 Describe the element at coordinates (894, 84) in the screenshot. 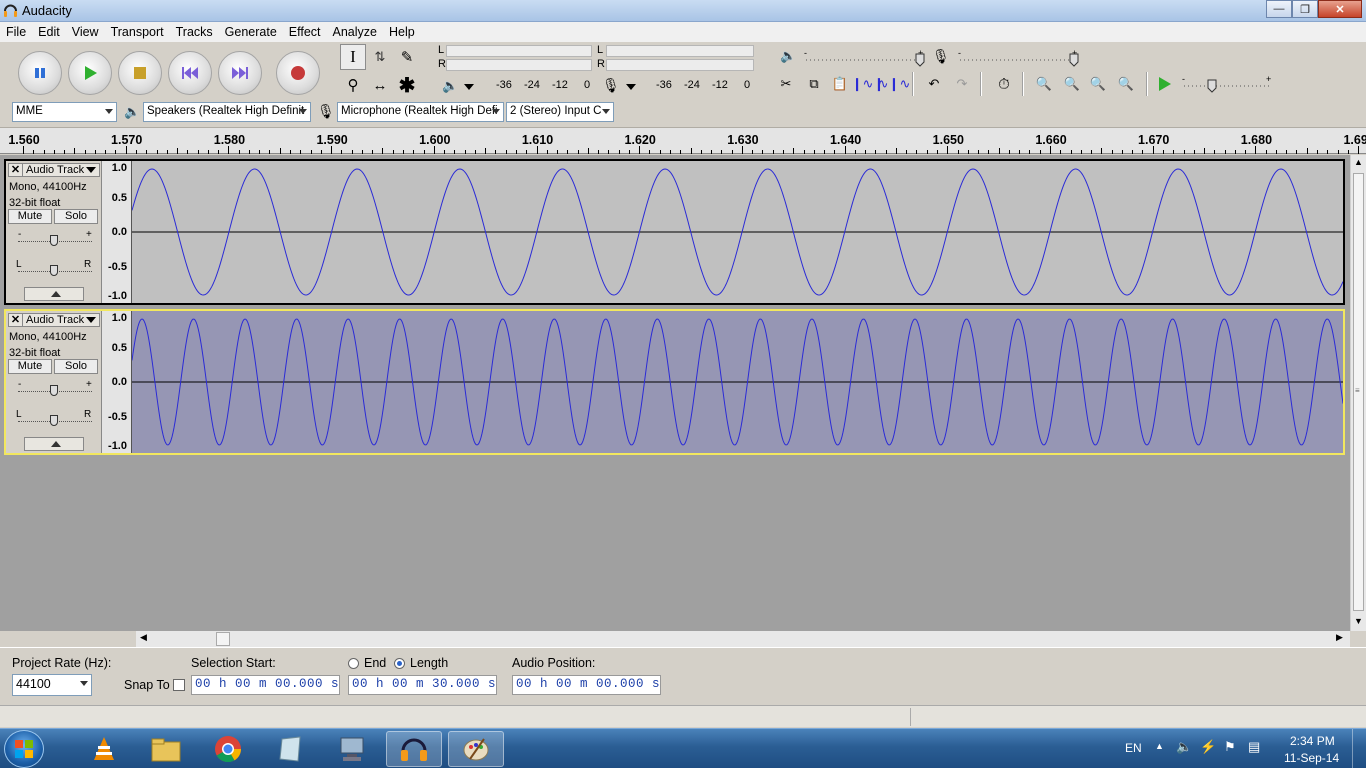

I see `silence-button: ∿❙∿` at that location.